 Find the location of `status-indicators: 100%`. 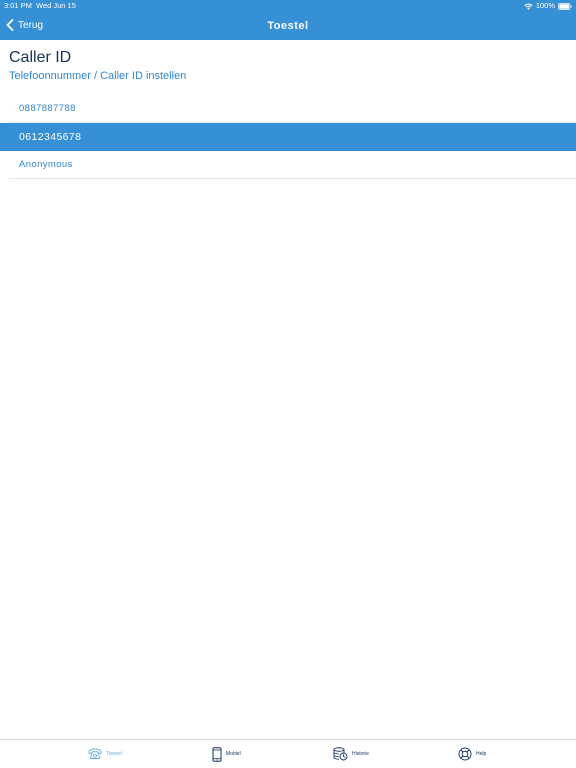

status-indicators: 100% is located at coordinates (548, 6).